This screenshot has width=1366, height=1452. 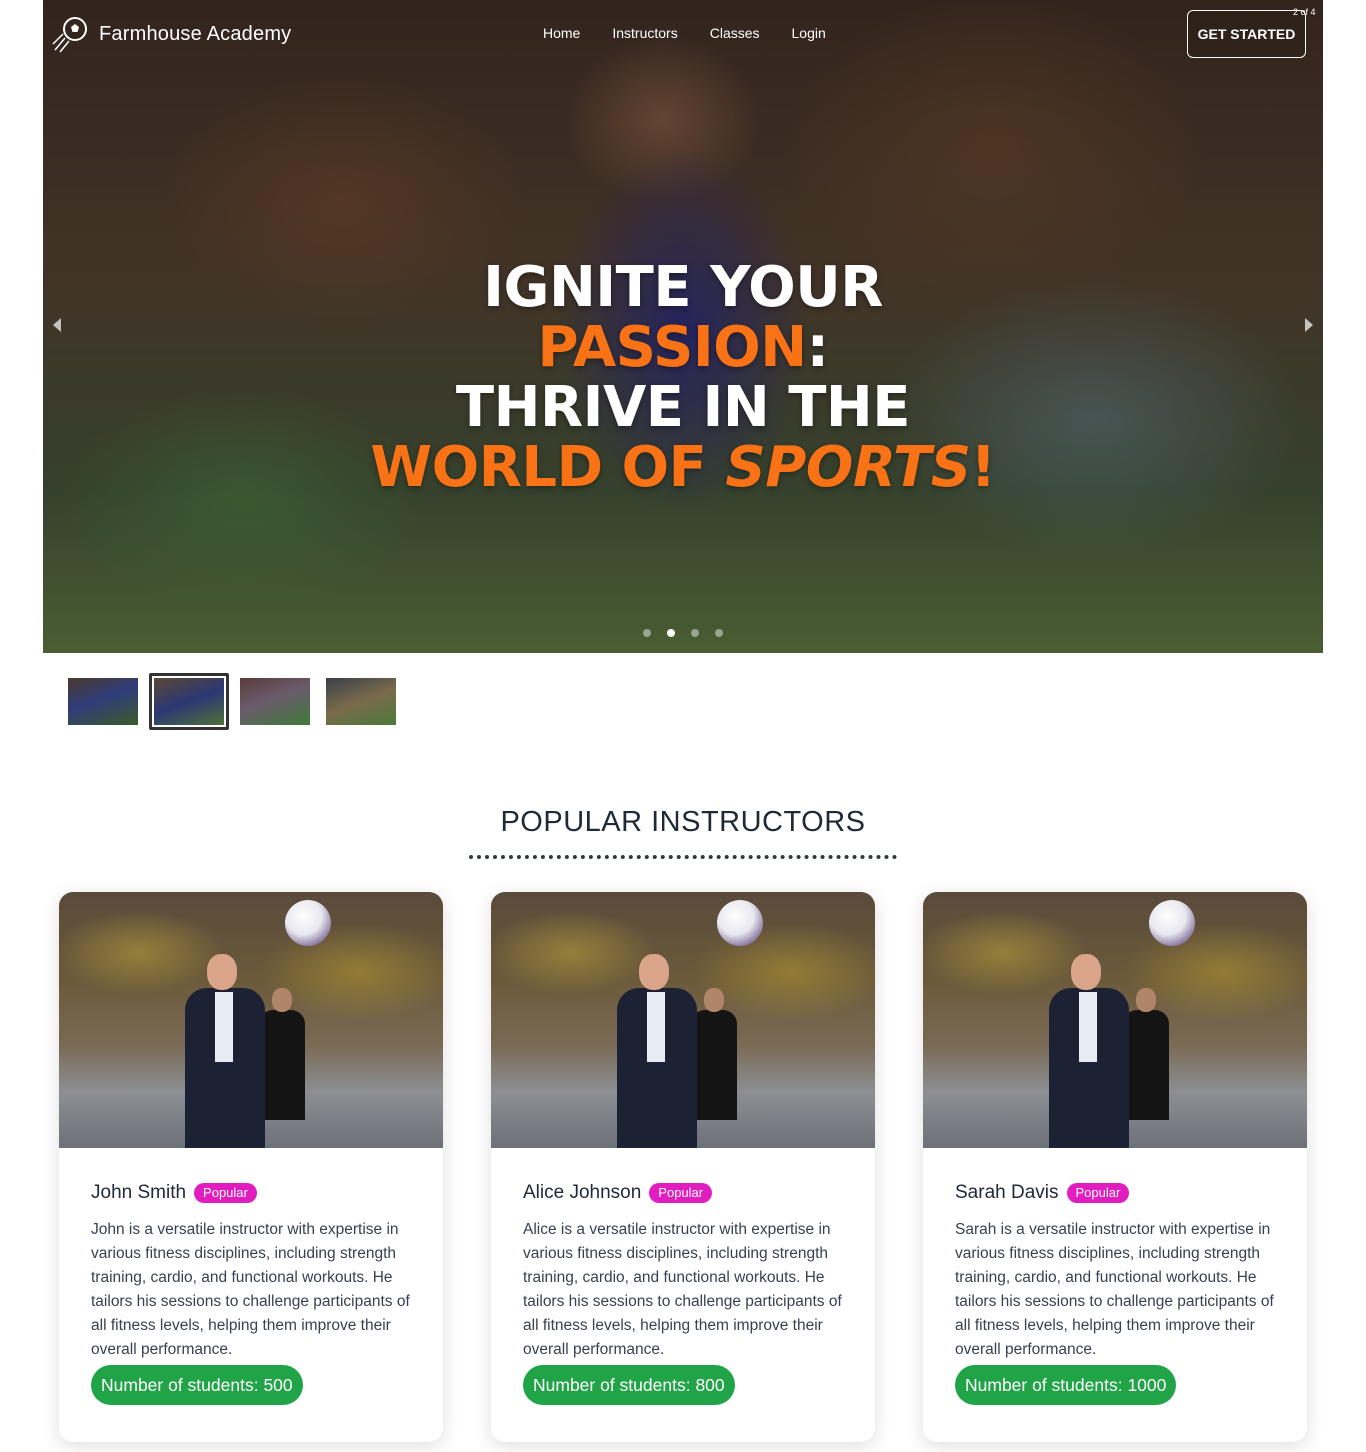 What do you see at coordinates (683, 822) in the screenshot?
I see `section-title: POPULAR INSTRUCTORS` at bounding box center [683, 822].